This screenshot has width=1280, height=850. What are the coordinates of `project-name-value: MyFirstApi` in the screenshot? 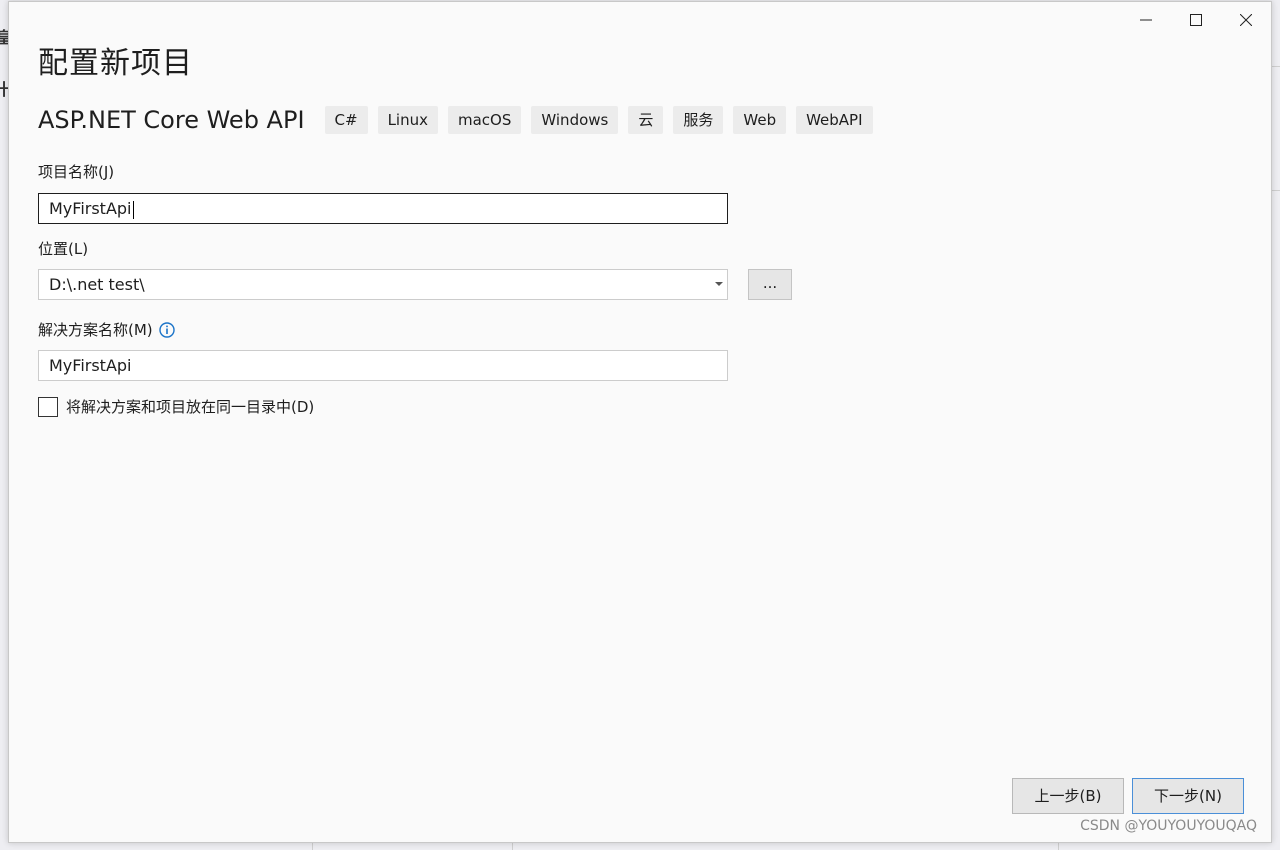 It's located at (90, 208).